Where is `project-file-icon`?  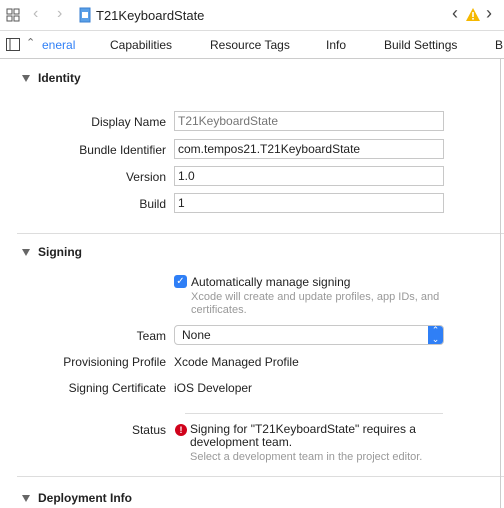
project-file-icon is located at coordinates (85, 15).